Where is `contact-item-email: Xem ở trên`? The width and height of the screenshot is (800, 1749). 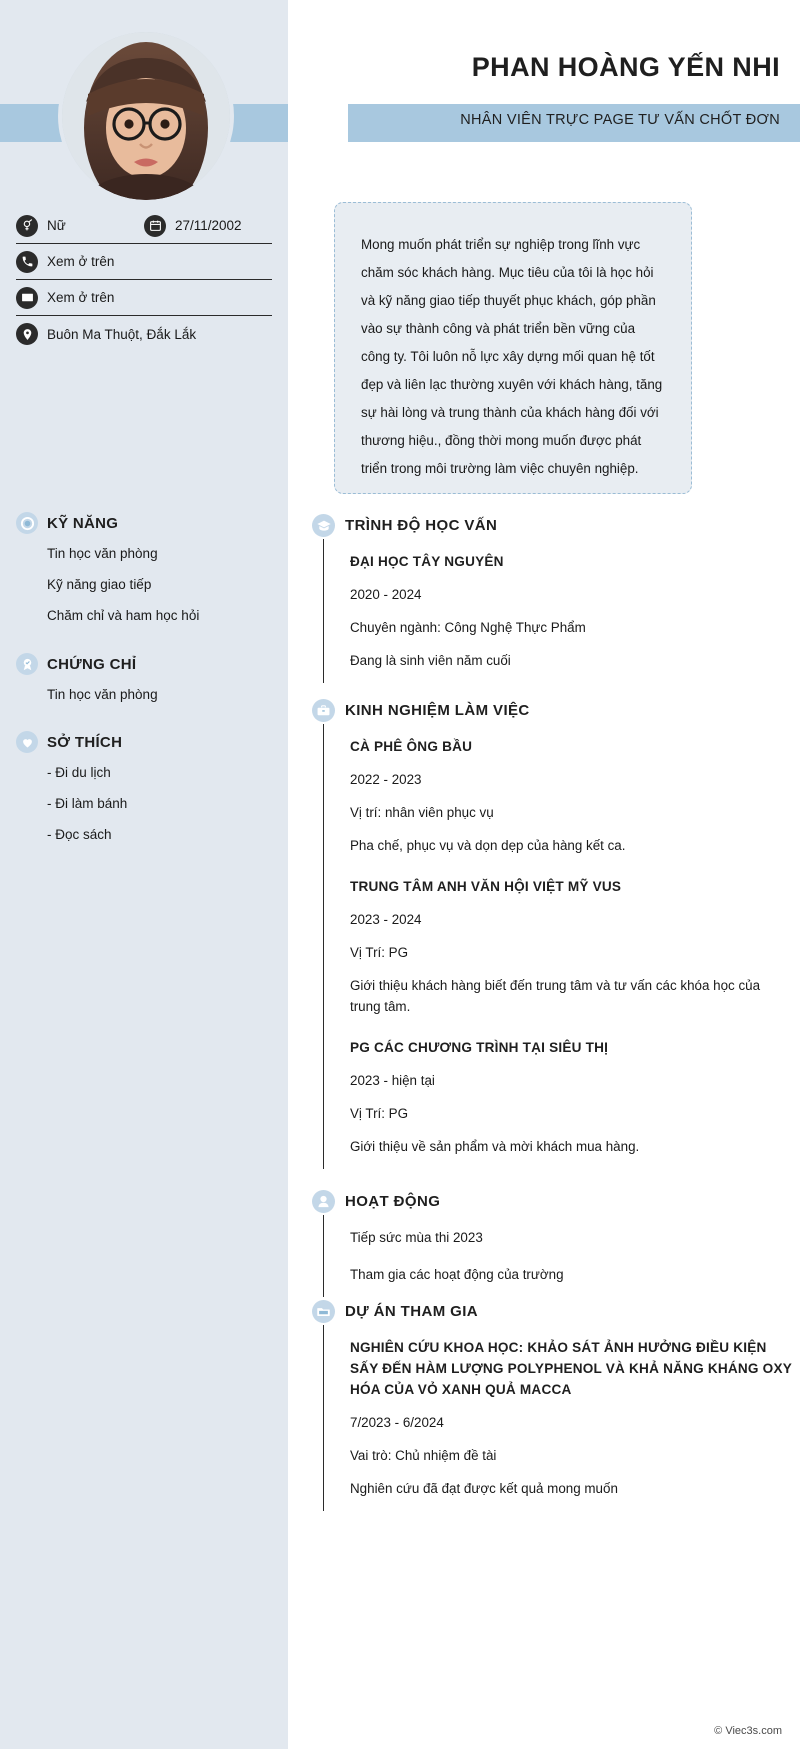
contact-item-email: Xem ở trên is located at coordinates (144, 298).